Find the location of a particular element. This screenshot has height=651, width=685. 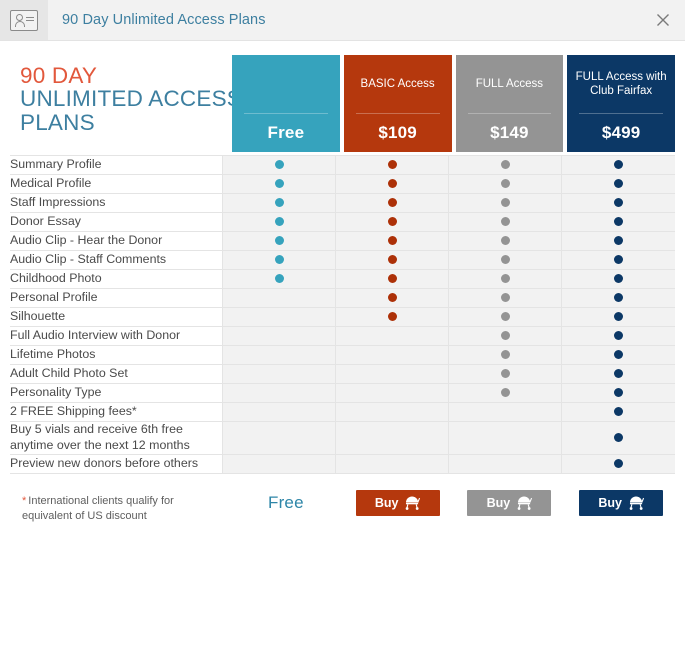

feature-label: Adult Child Photo Set is located at coordinates (116, 374).